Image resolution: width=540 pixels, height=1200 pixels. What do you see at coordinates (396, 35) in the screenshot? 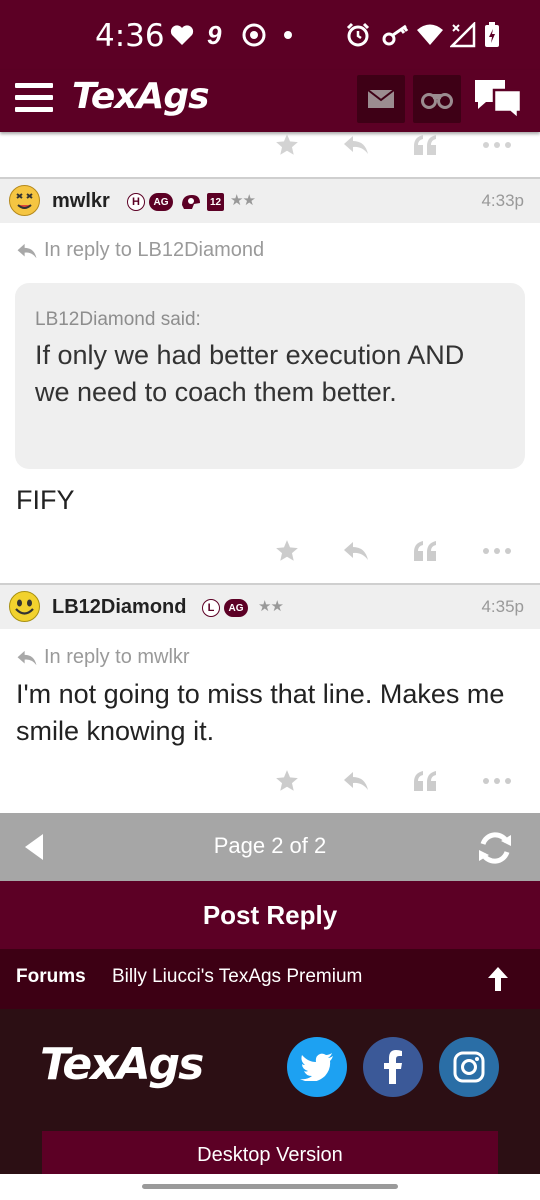
I see `vpn-key-icon` at bounding box center [396, 35].